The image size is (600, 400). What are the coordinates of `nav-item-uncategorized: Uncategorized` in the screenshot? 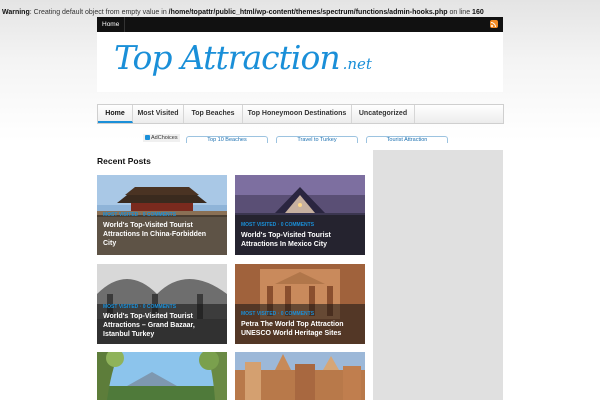 It's located at (383, 114).